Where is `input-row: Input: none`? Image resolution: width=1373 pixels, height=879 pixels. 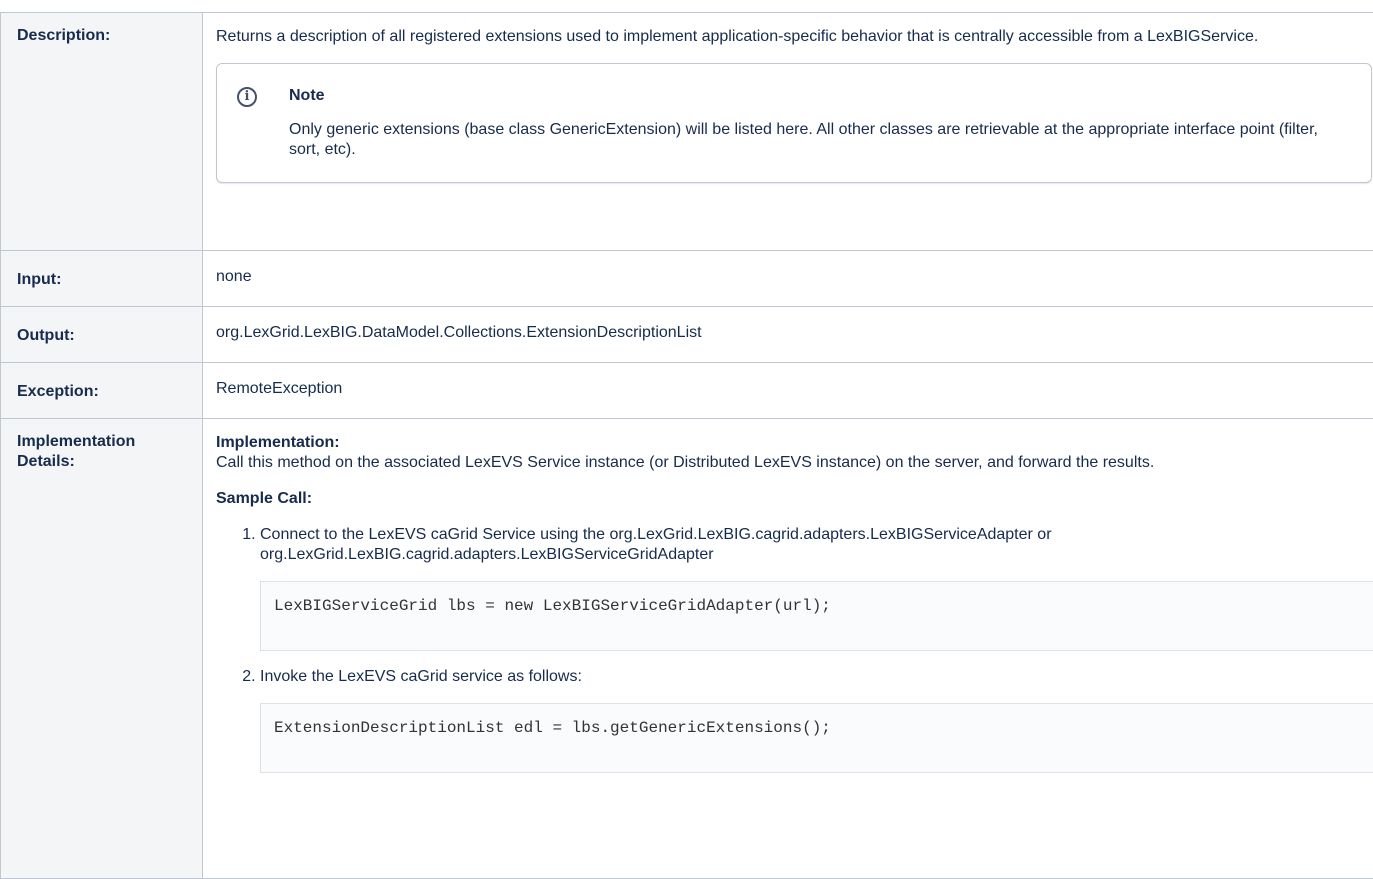
input-row: Input: none is located at coordinates (687, 279).